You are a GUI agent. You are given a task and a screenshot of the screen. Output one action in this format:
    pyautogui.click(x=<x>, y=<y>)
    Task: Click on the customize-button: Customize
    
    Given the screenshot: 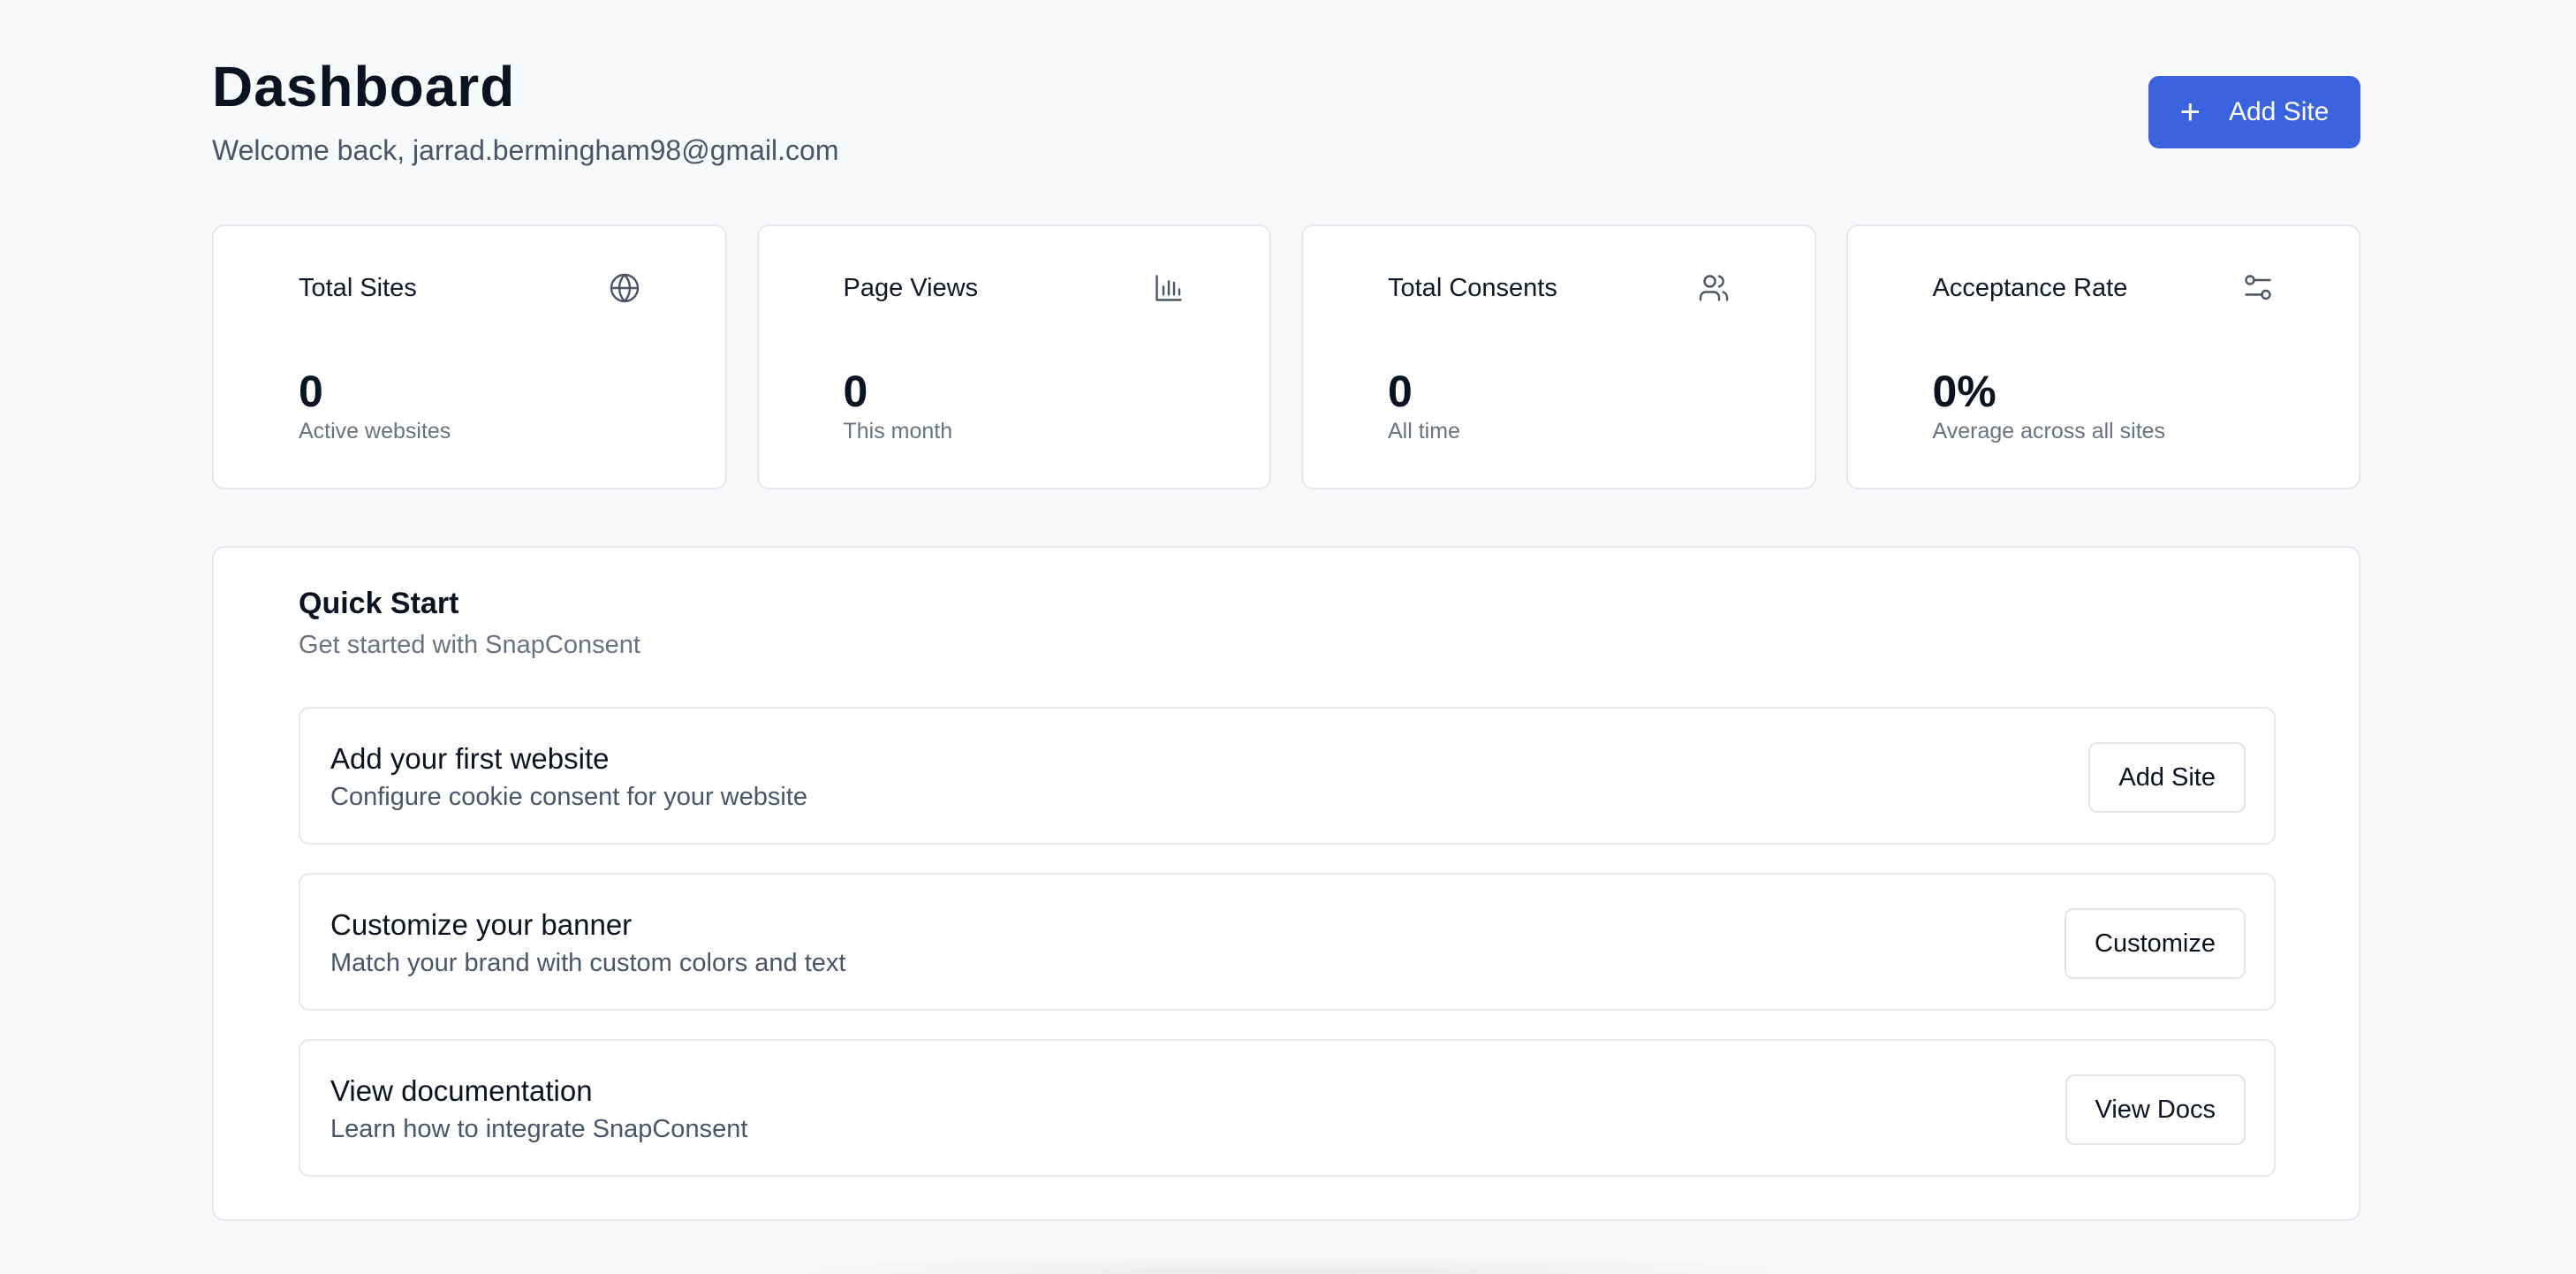 What is the action you would take?
    pyautogui.click(x=2155, y=944)
    